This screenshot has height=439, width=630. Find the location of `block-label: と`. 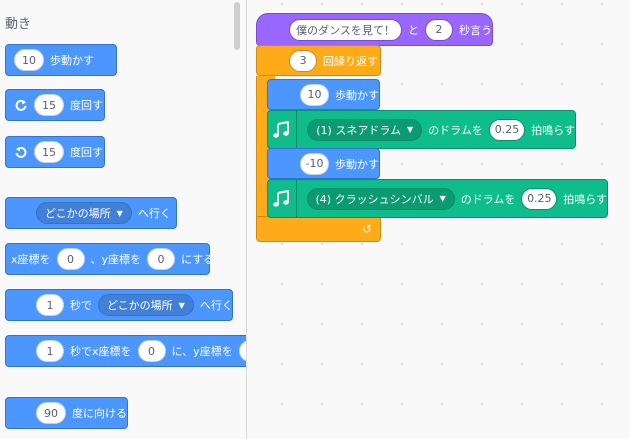

block-label: と is located at coordinates (413, 30).